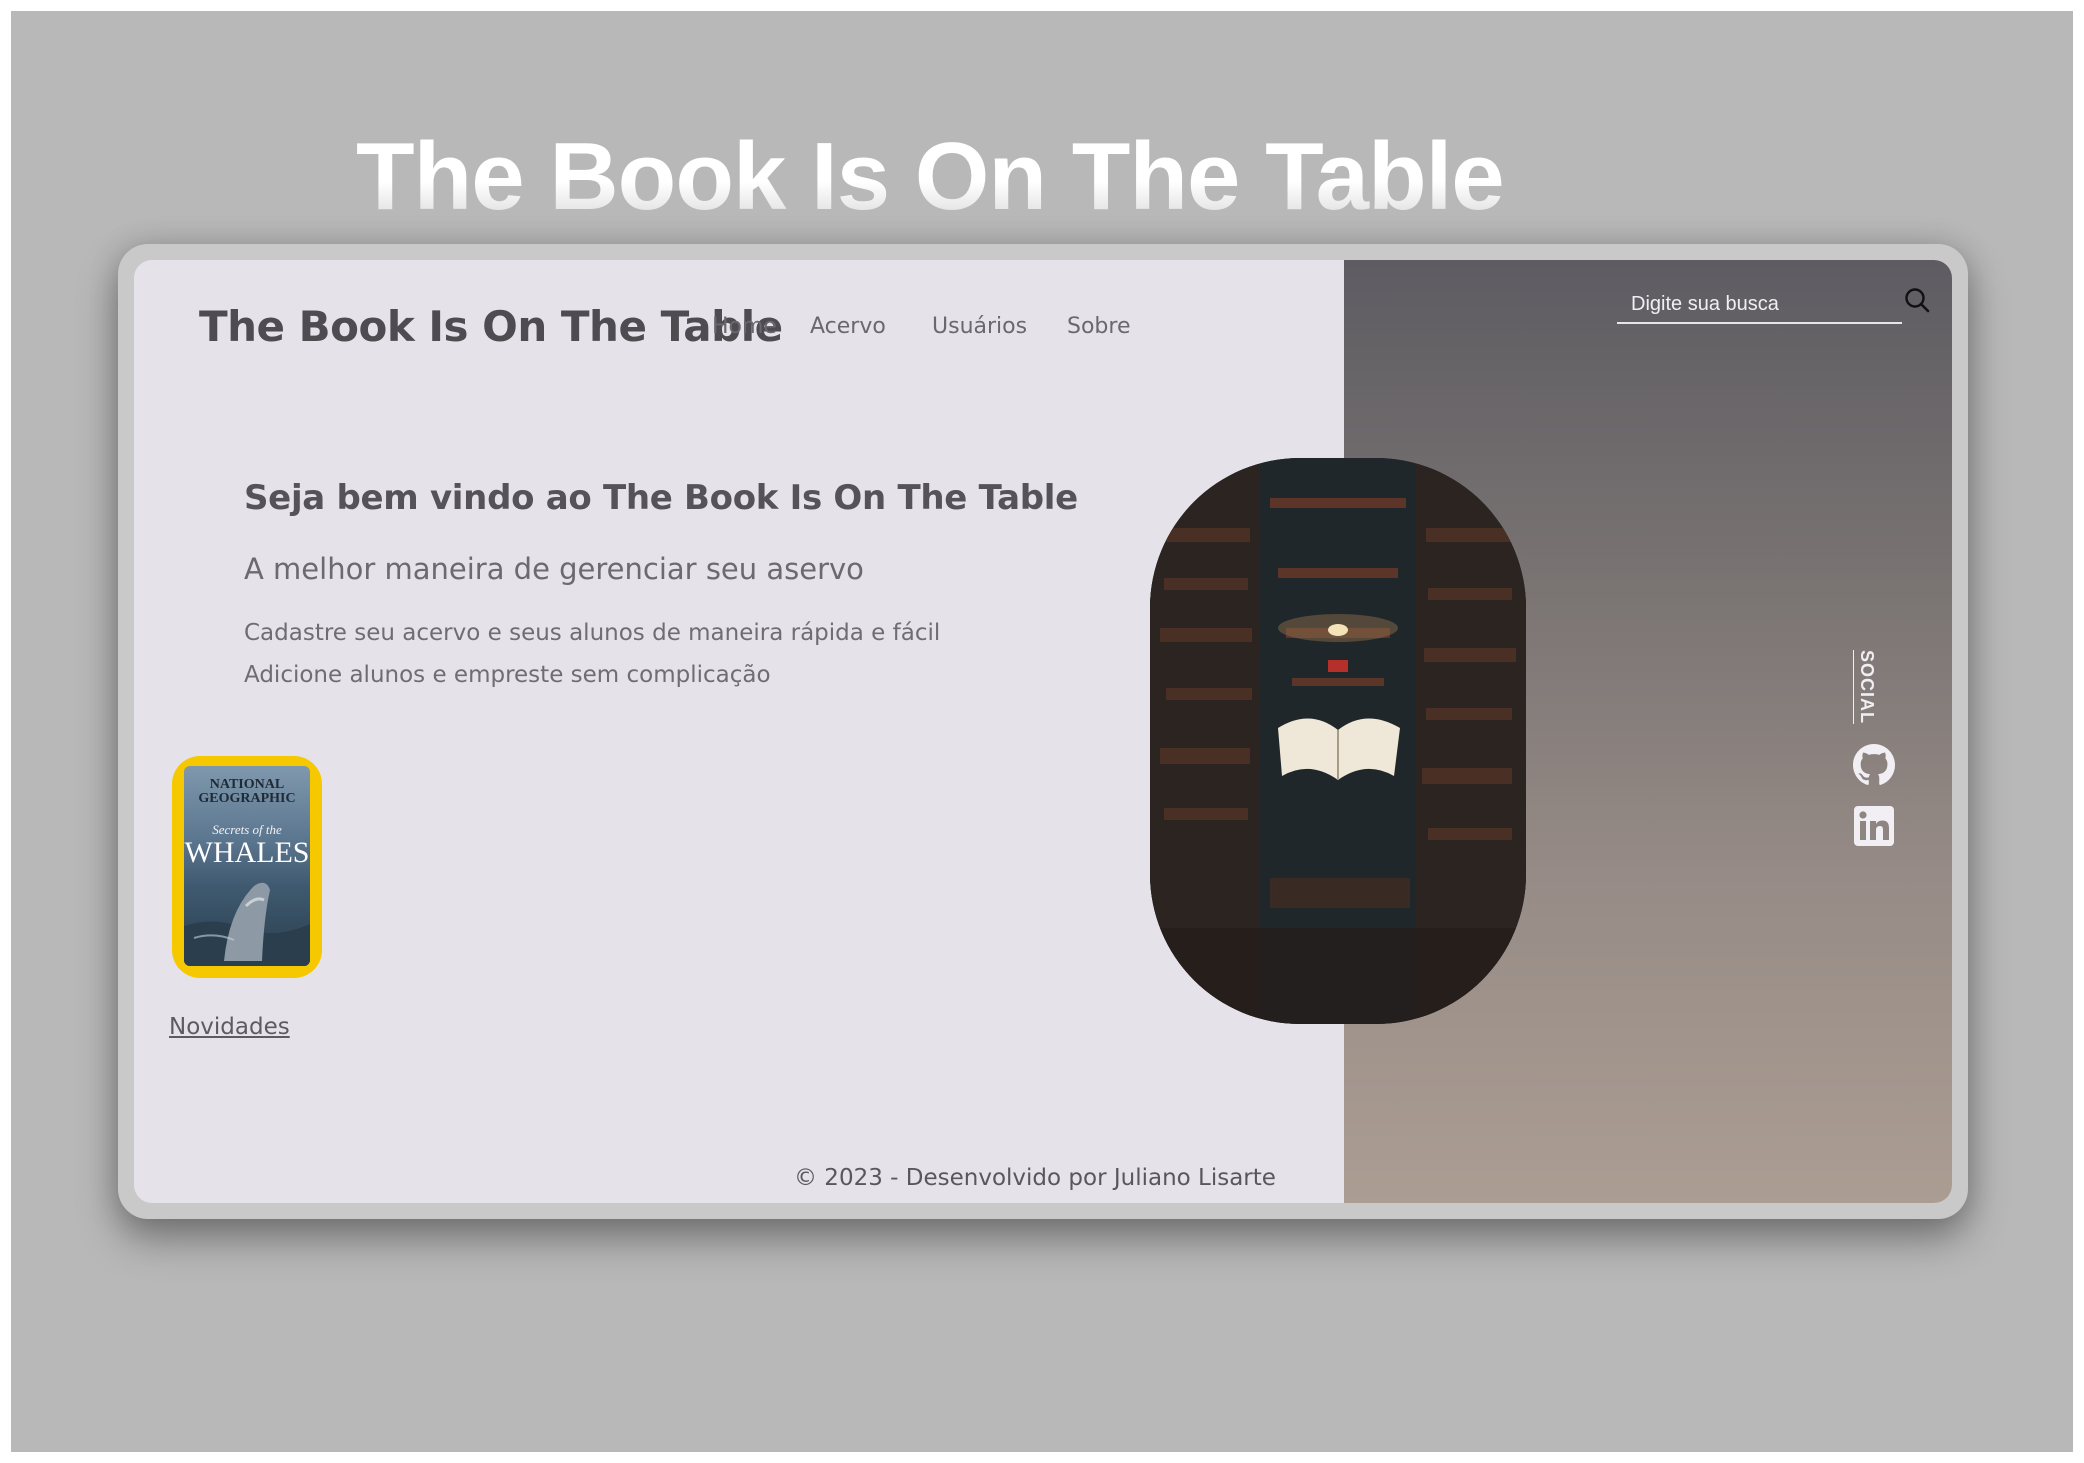  I want to click on search-input, so click(1756, 304).